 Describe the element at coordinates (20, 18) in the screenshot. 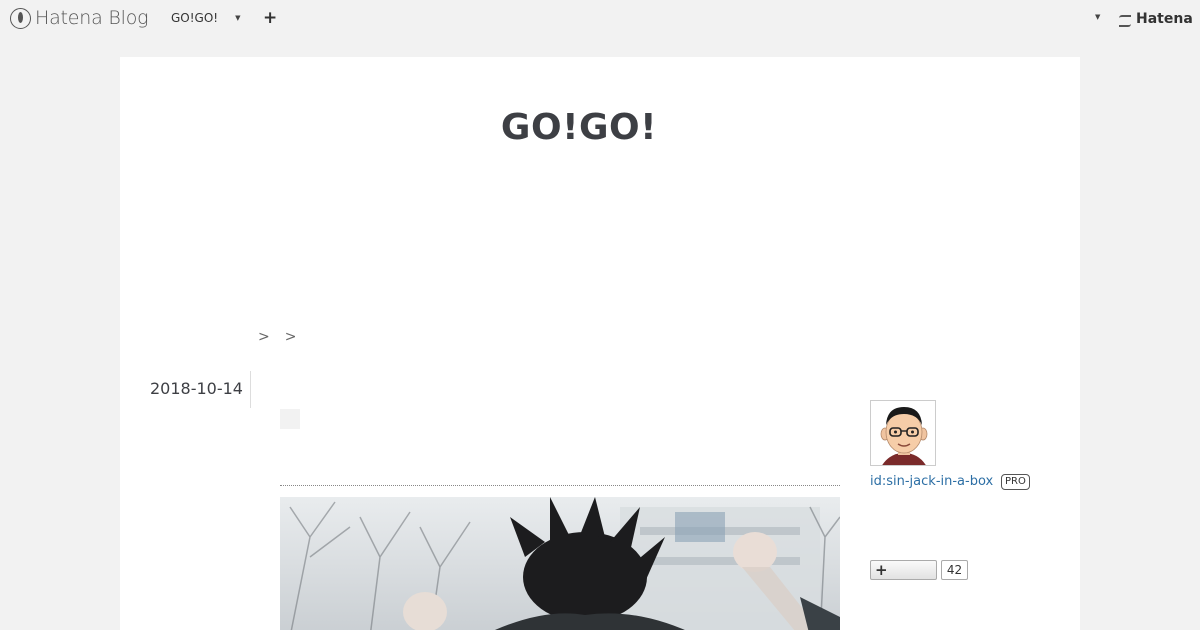

I see `hatena-blog-logo-icon` at that location.